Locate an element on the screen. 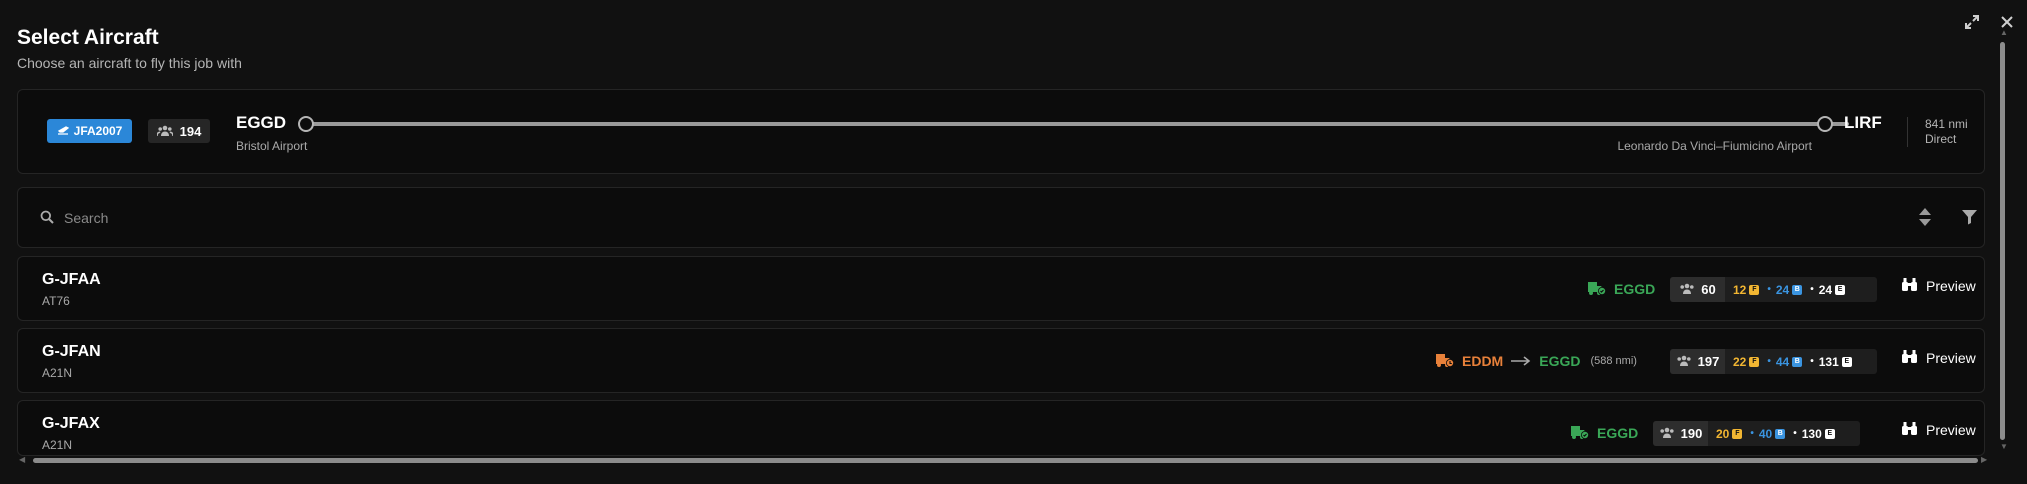  scroll-up-arrow: ▲ is located at coordinates (2004, 32).